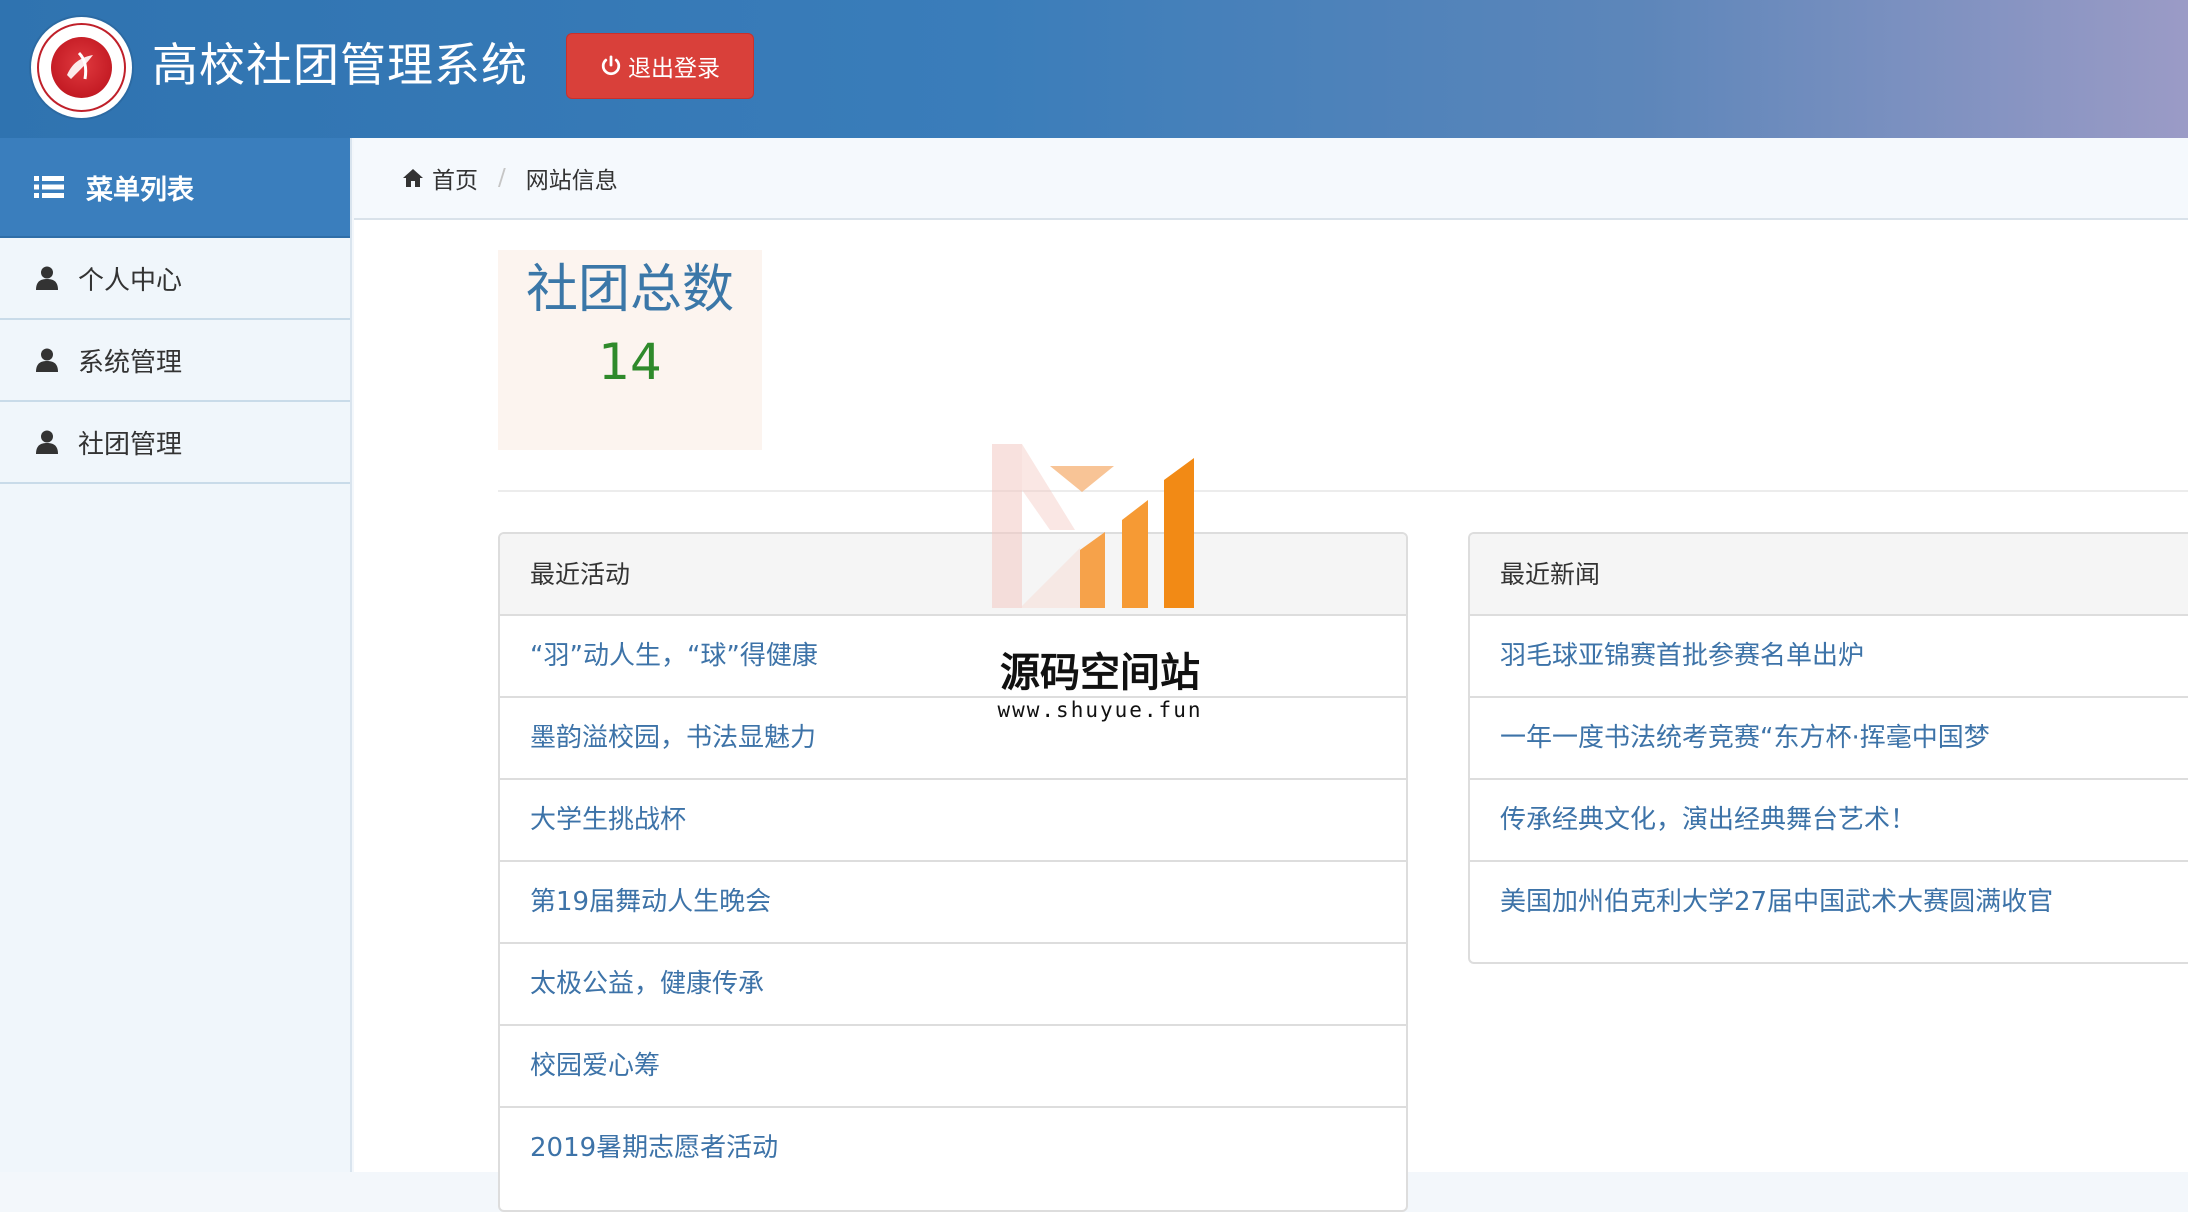  Describe the element at coordinates (1343, 491) in the screenshot. I see `section-divider` at that location.